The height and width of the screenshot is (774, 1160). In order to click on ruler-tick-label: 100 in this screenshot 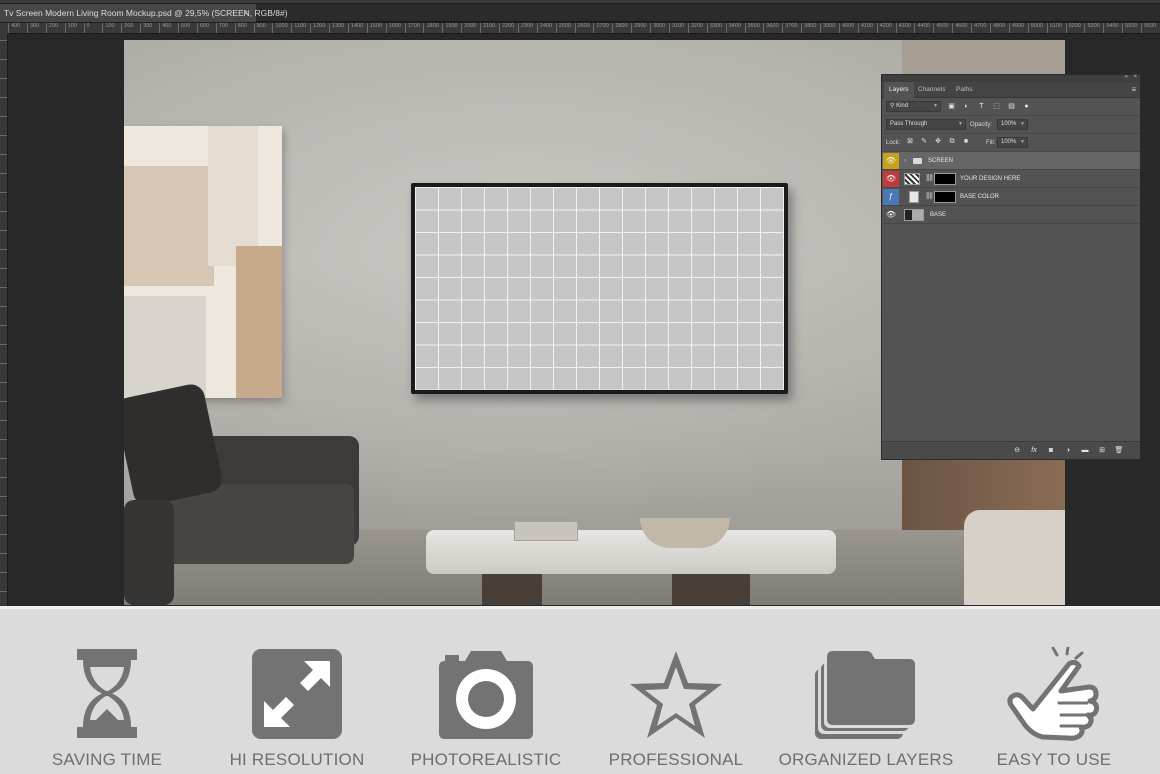, I will do `click(70, 28)`.